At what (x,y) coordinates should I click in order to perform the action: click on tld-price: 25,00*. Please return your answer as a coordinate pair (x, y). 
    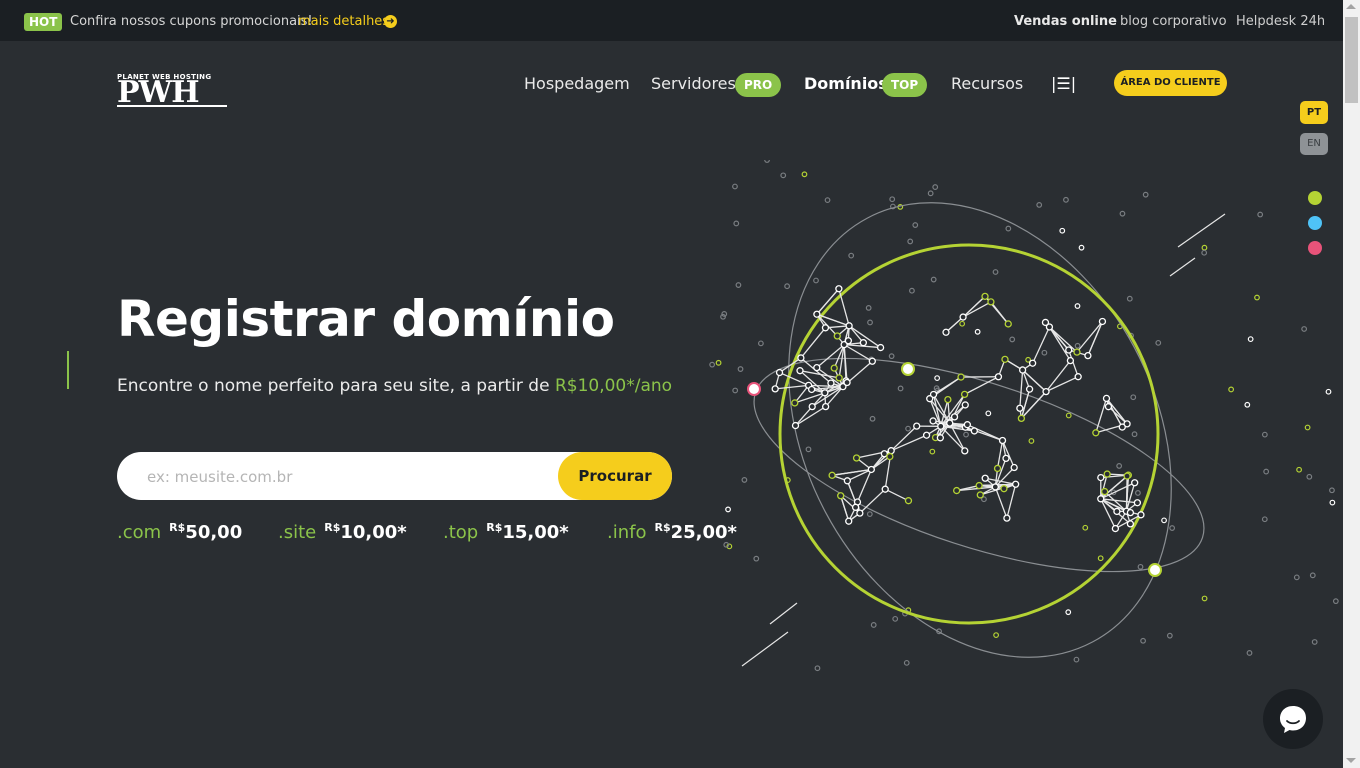
    Looking at the image, I should click on (703, 532).